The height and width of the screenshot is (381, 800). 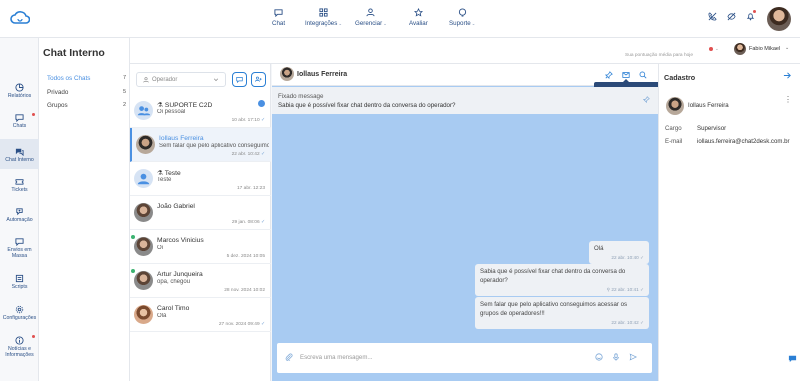 I want to click on category-count: 5, so click(x=124, y=92).